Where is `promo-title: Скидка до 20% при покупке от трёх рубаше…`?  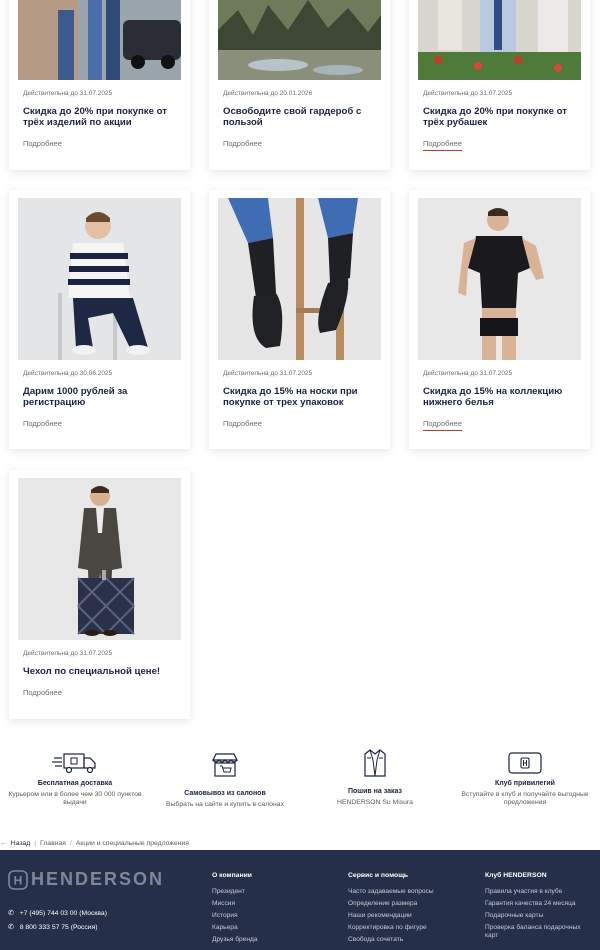
promo-title: Скидка до 20% при покупке от трёх рубаше… is located at coordinates (502, 117).